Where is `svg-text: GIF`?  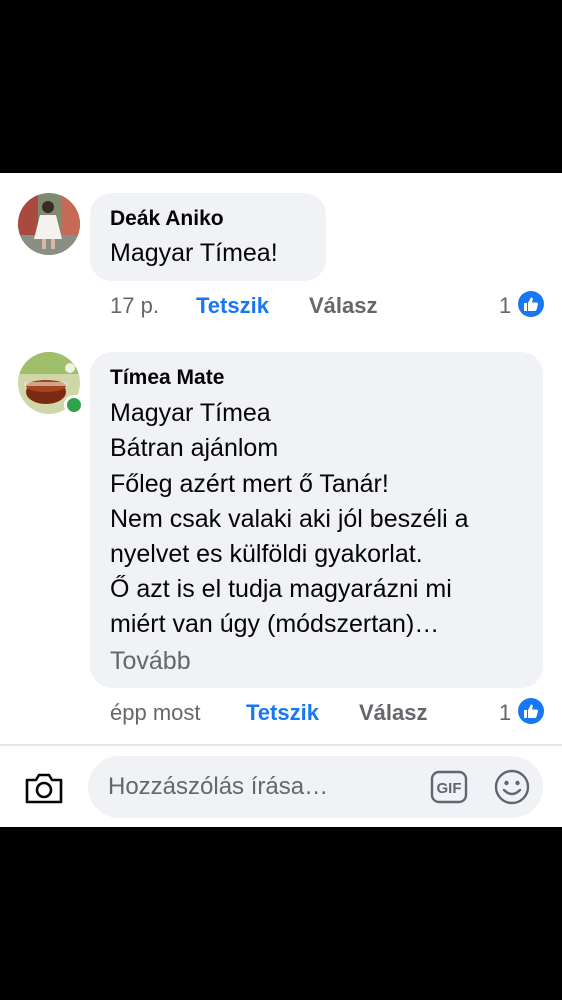
svg-text: GIF is located at coordinates (449, 788).